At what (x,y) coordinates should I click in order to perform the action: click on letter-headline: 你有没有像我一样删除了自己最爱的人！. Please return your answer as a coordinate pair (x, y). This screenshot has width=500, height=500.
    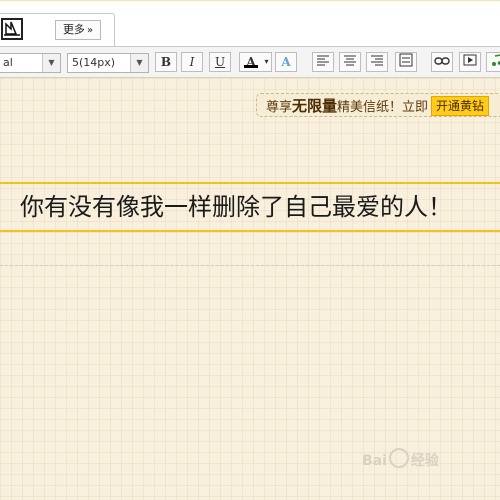
    Looking at the image, I should click on (236, 207).